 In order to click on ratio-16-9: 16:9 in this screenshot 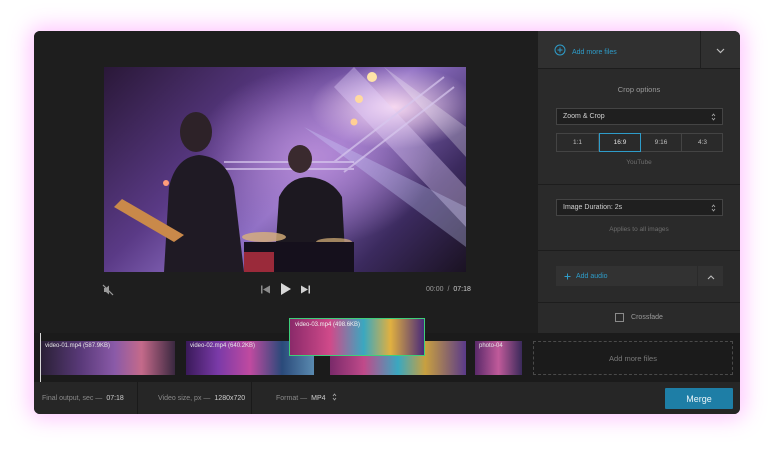, I will do `click(620, 142)`.